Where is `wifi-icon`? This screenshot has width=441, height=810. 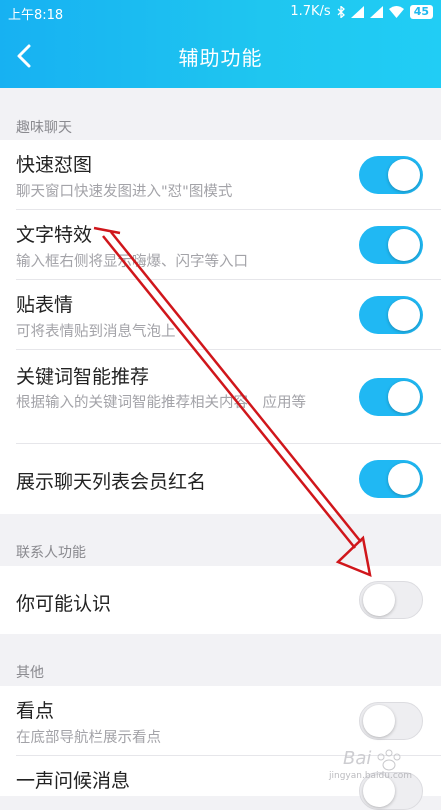
wifi-icon is located at coordinates (396, 11).